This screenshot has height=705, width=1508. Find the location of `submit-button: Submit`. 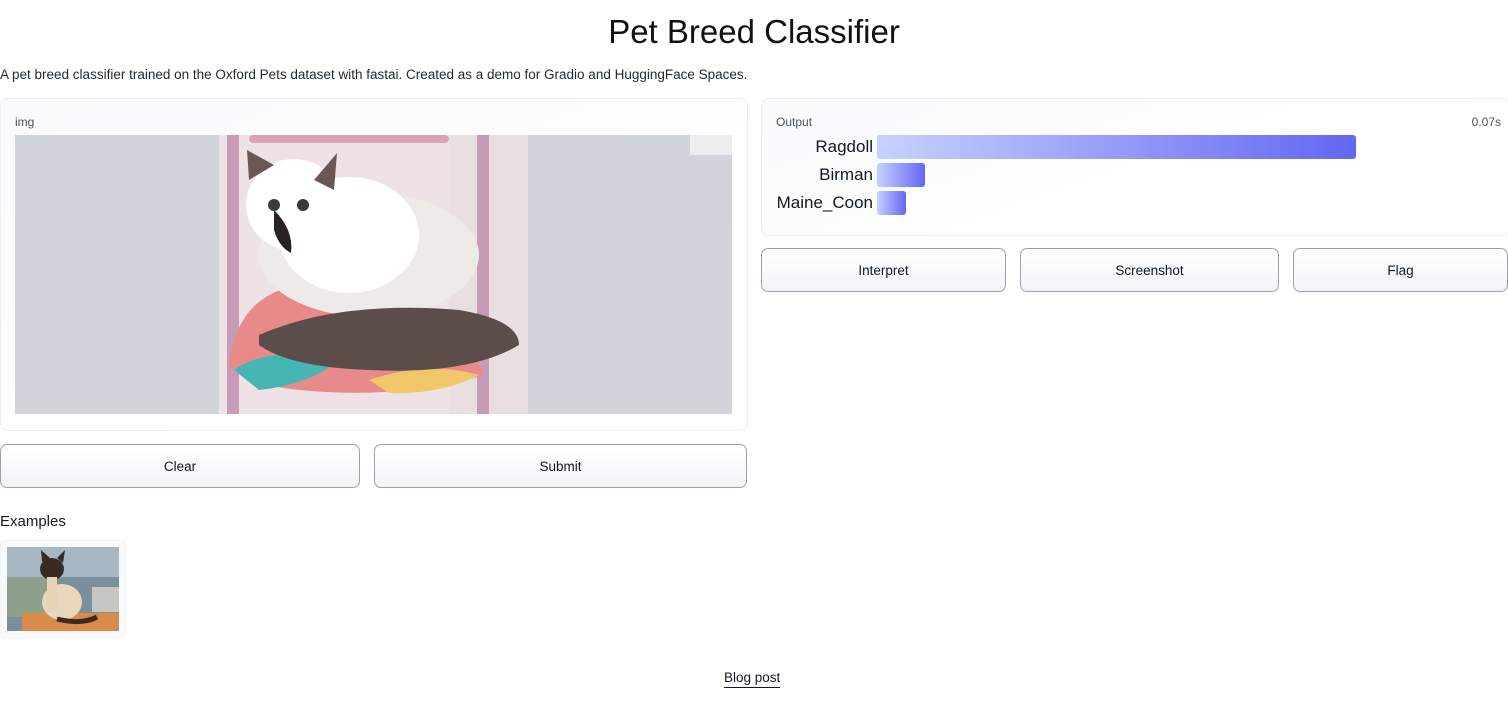

submit-button: Submit is located at coordinates (560, 466).